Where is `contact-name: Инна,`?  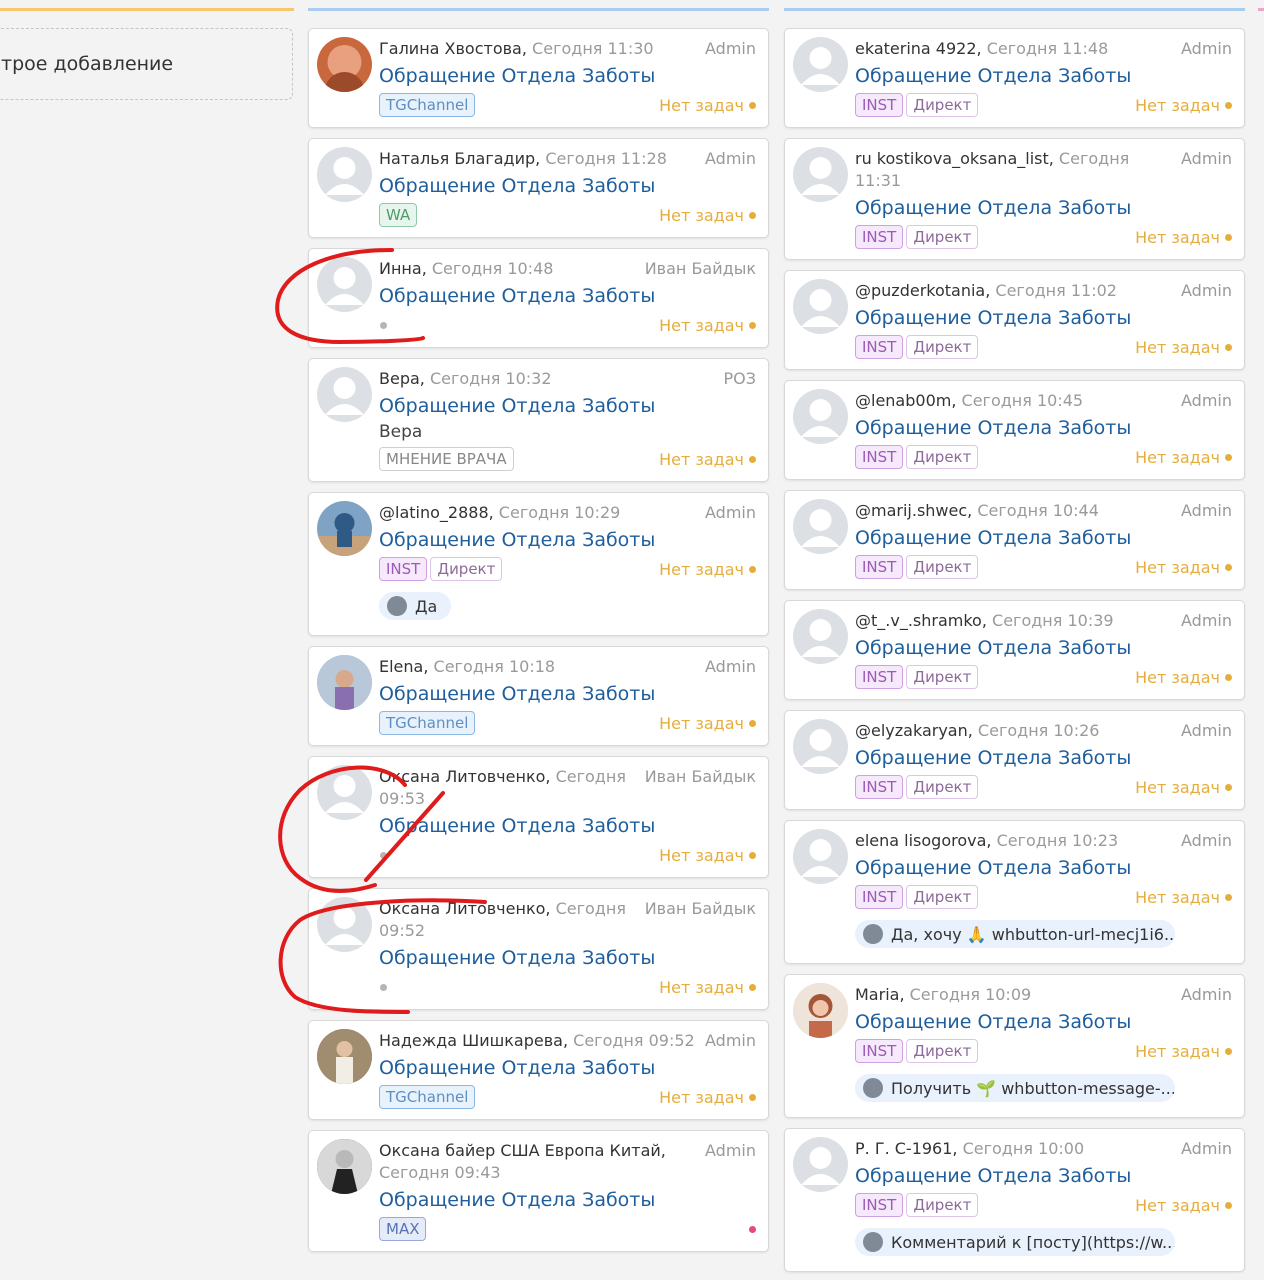
contact-name: Инна, is located at coordinates (403, 268).